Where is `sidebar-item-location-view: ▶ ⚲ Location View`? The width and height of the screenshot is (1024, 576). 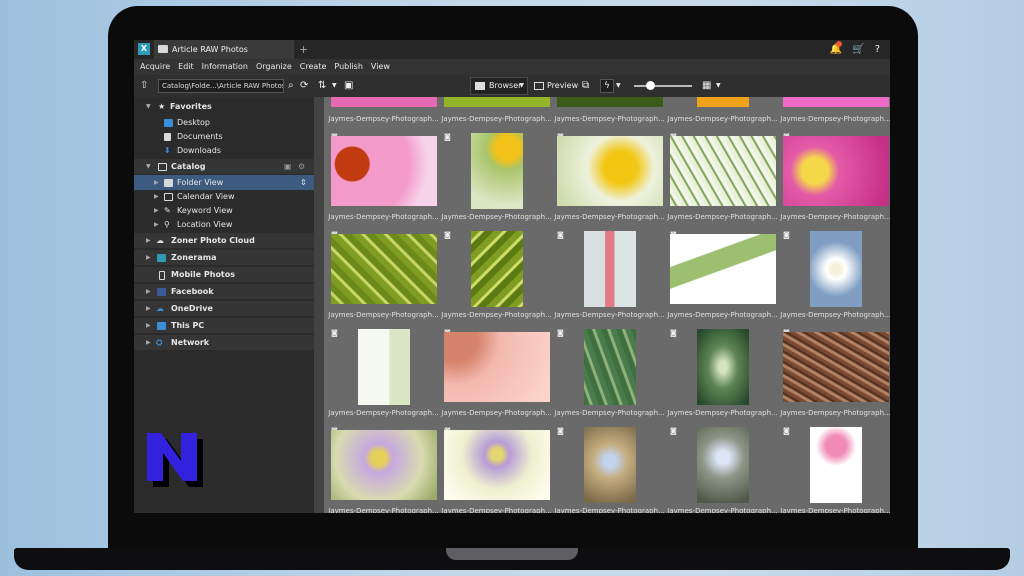 sidebar-item-location-view: ▶ ⚲ Location View is located at coordinates (224, 224).